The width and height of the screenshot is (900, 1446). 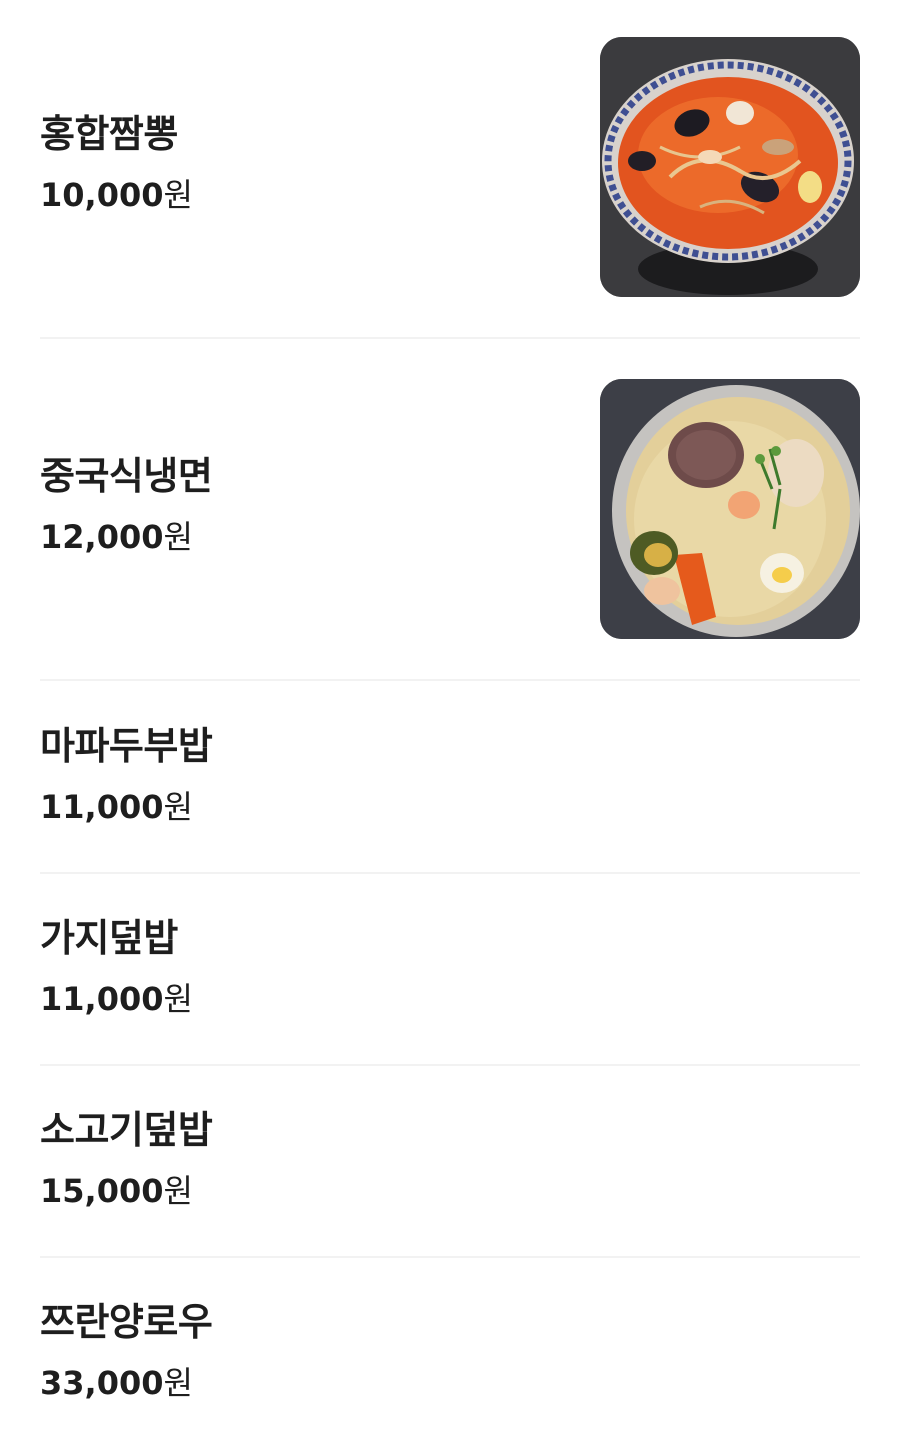 What do you see at coordinates (116, 537) in the screenshot?
I see `menu-item-price: 12,000원` at bounding box center [116, 537].